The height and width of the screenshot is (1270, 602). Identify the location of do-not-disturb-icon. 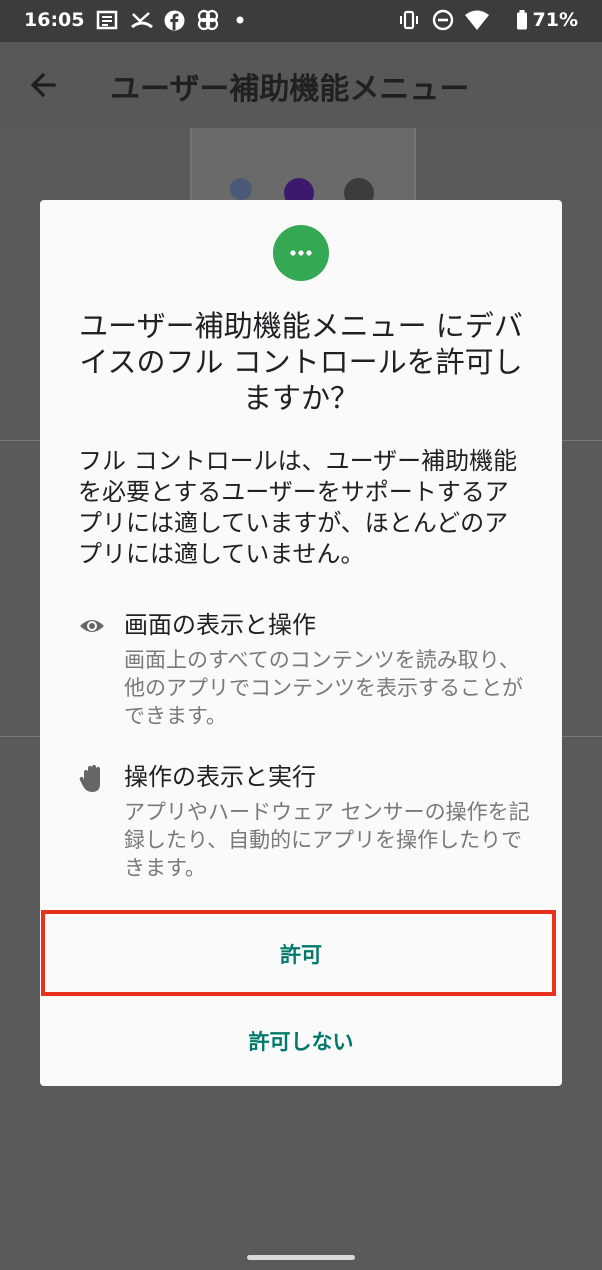
(443, 20).